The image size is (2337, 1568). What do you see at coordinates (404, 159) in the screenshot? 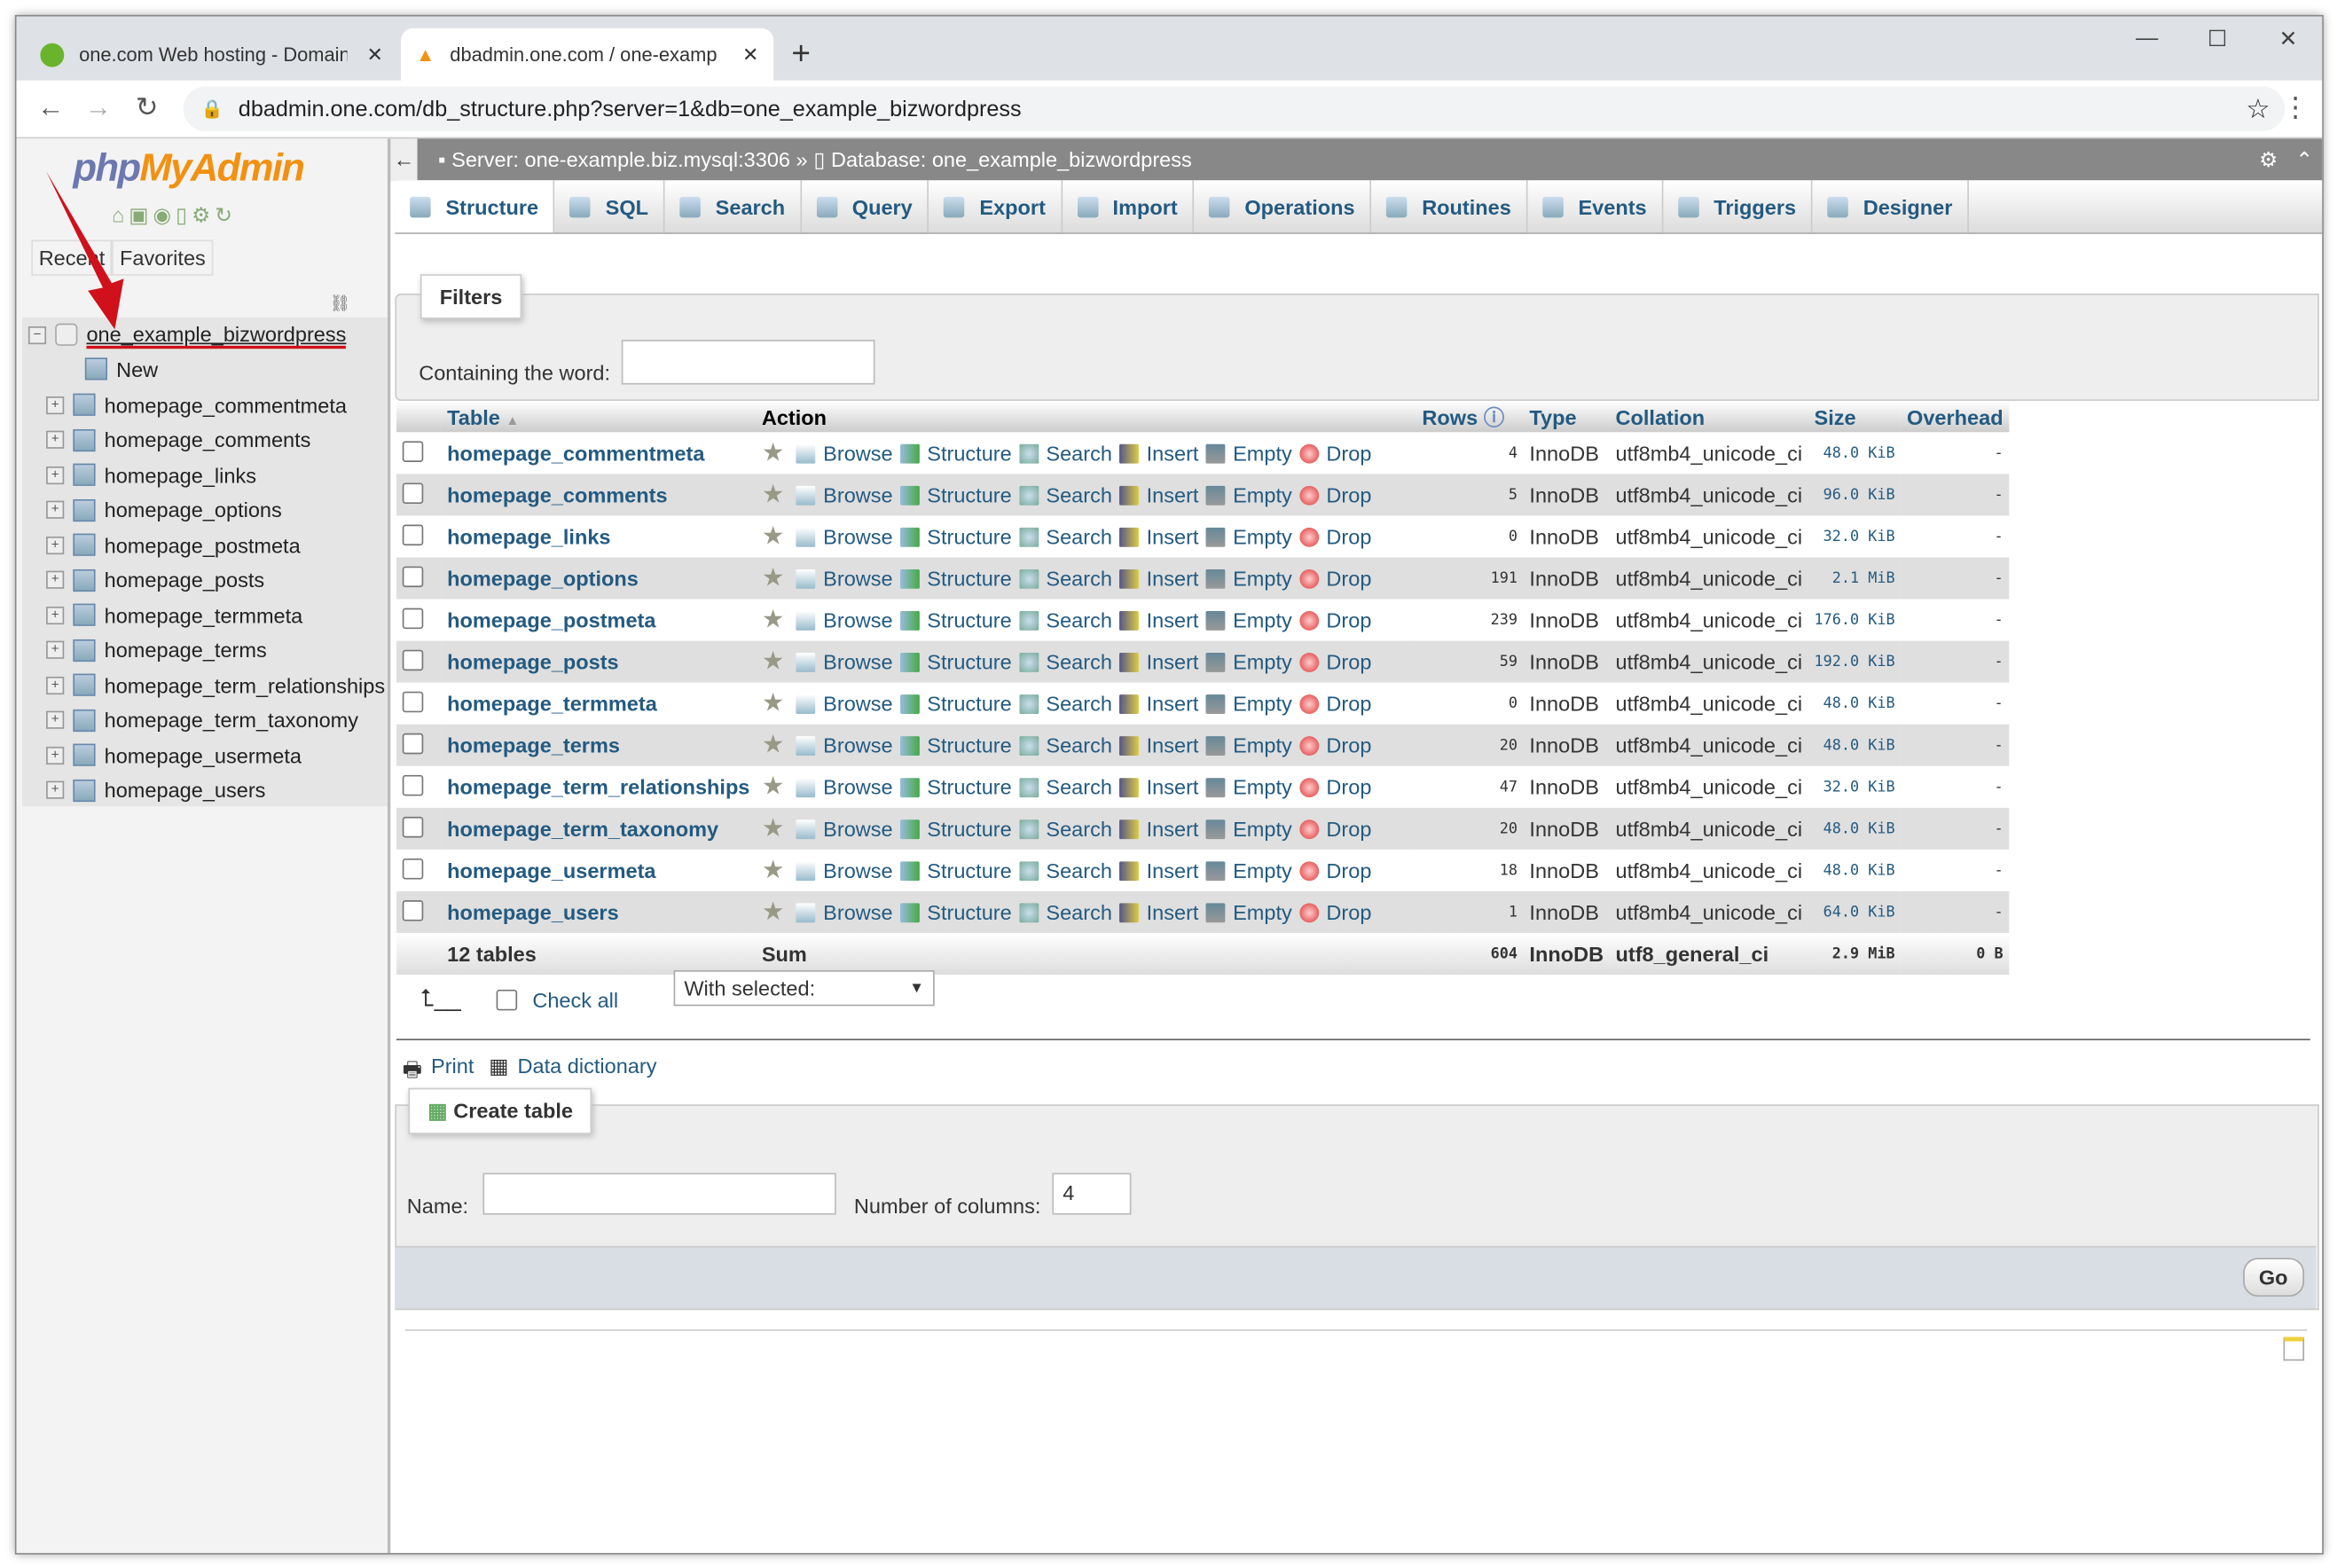
I see `collapse-nav-icon: ←` at bounding box center [404, 159].